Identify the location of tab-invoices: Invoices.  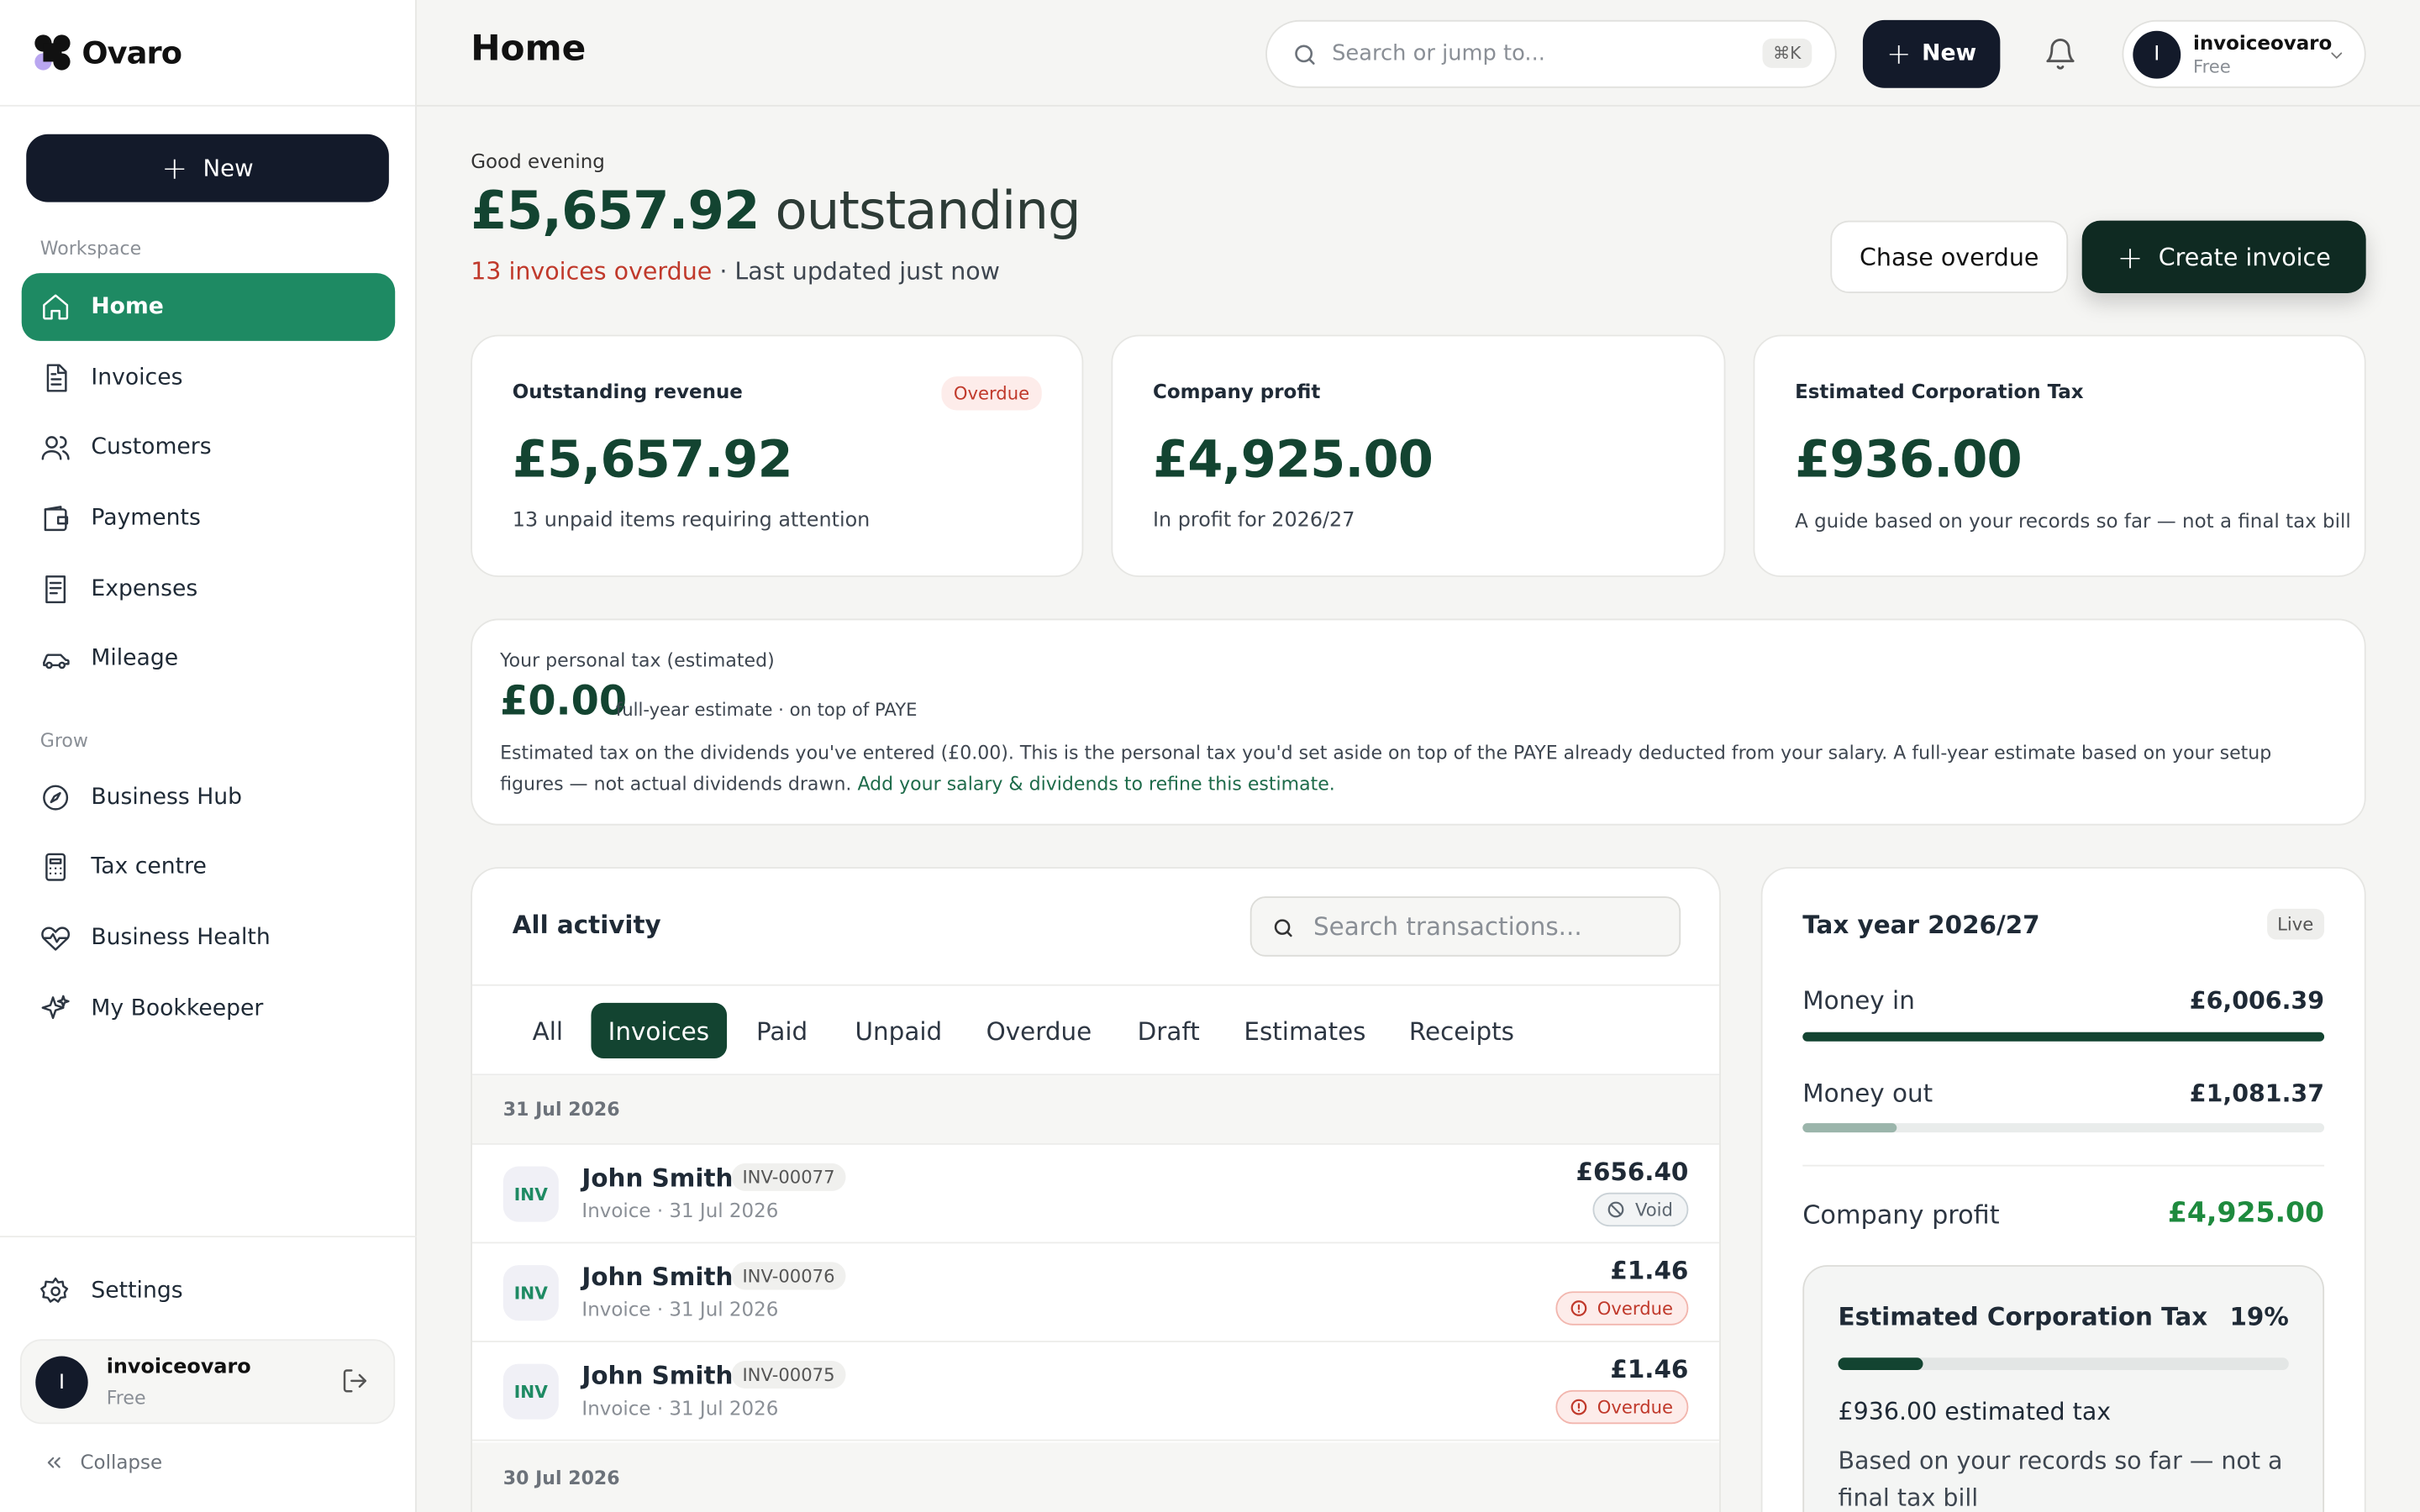
(659, 1030).